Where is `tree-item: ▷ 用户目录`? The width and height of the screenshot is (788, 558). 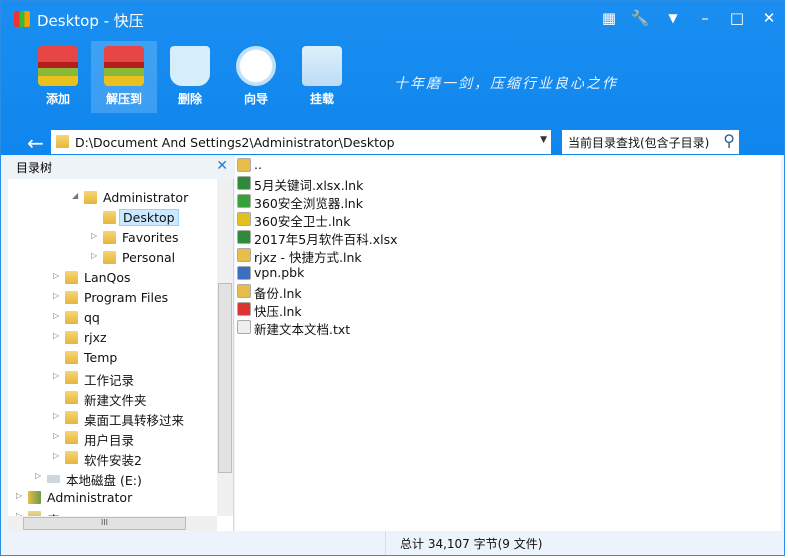 tree-item: ▷ 用户目录 is located at coordinates (112, 438).